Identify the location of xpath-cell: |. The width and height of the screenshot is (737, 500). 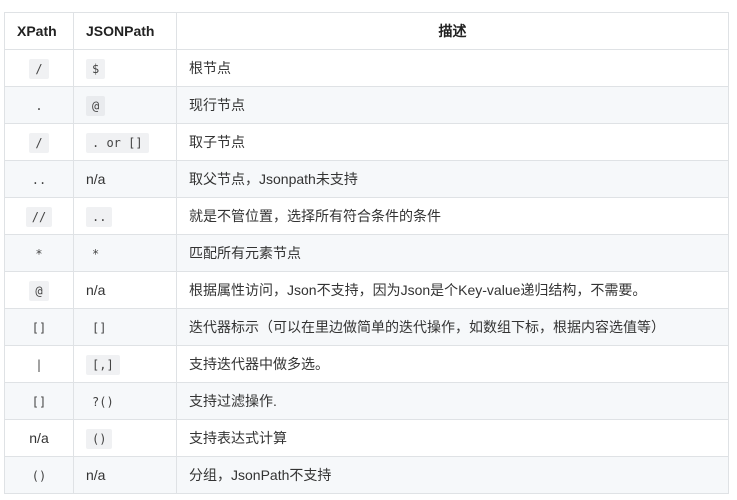
(39, 364).